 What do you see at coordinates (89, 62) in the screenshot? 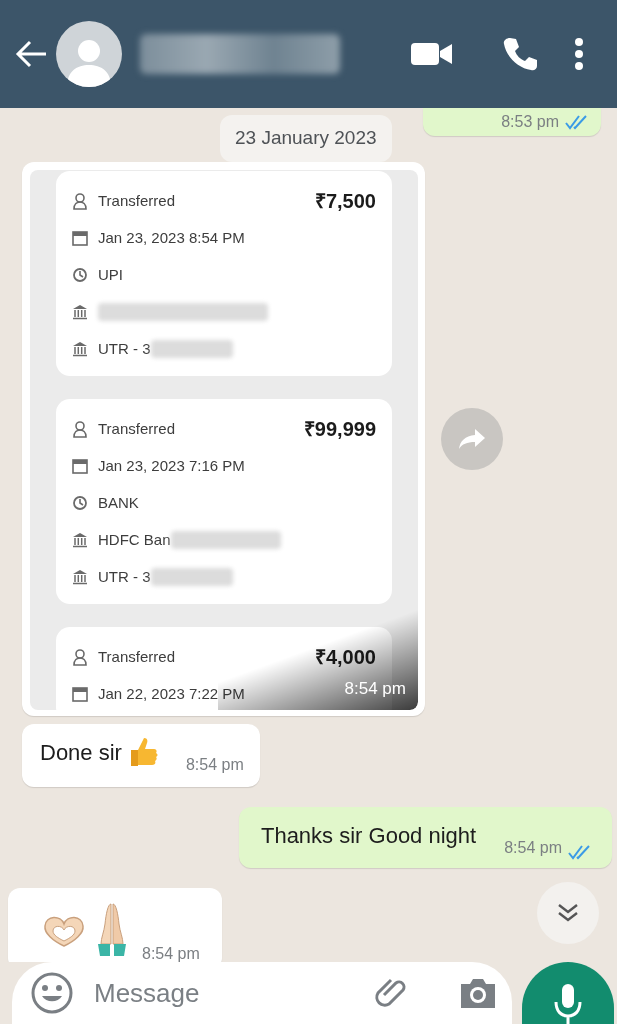
I see `person-silhouette-icon` at bounding box center [89, 62].